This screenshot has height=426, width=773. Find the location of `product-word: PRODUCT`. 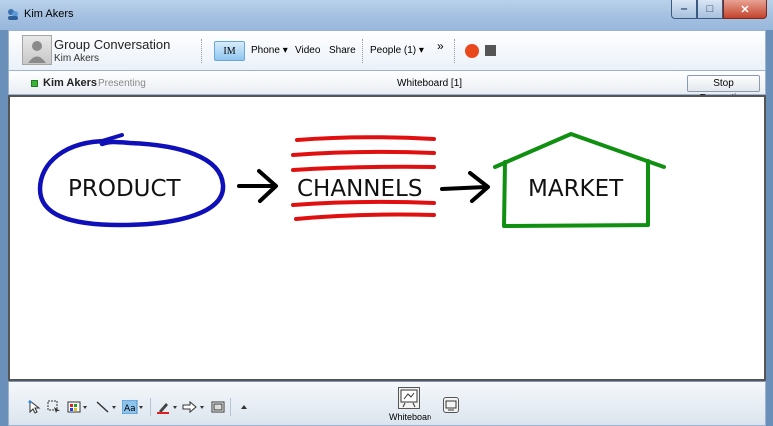

product-word: PRODUCT is located at coordinates (125, 189).